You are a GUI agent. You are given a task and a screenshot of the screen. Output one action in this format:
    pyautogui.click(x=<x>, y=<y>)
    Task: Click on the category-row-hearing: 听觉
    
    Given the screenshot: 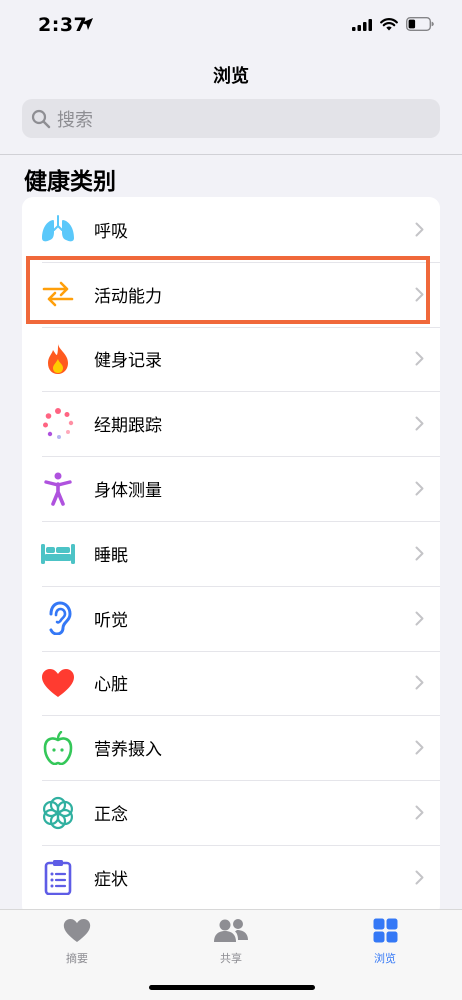 What is the action you would take?
    pyautogui.click(x=231, y=618)
    